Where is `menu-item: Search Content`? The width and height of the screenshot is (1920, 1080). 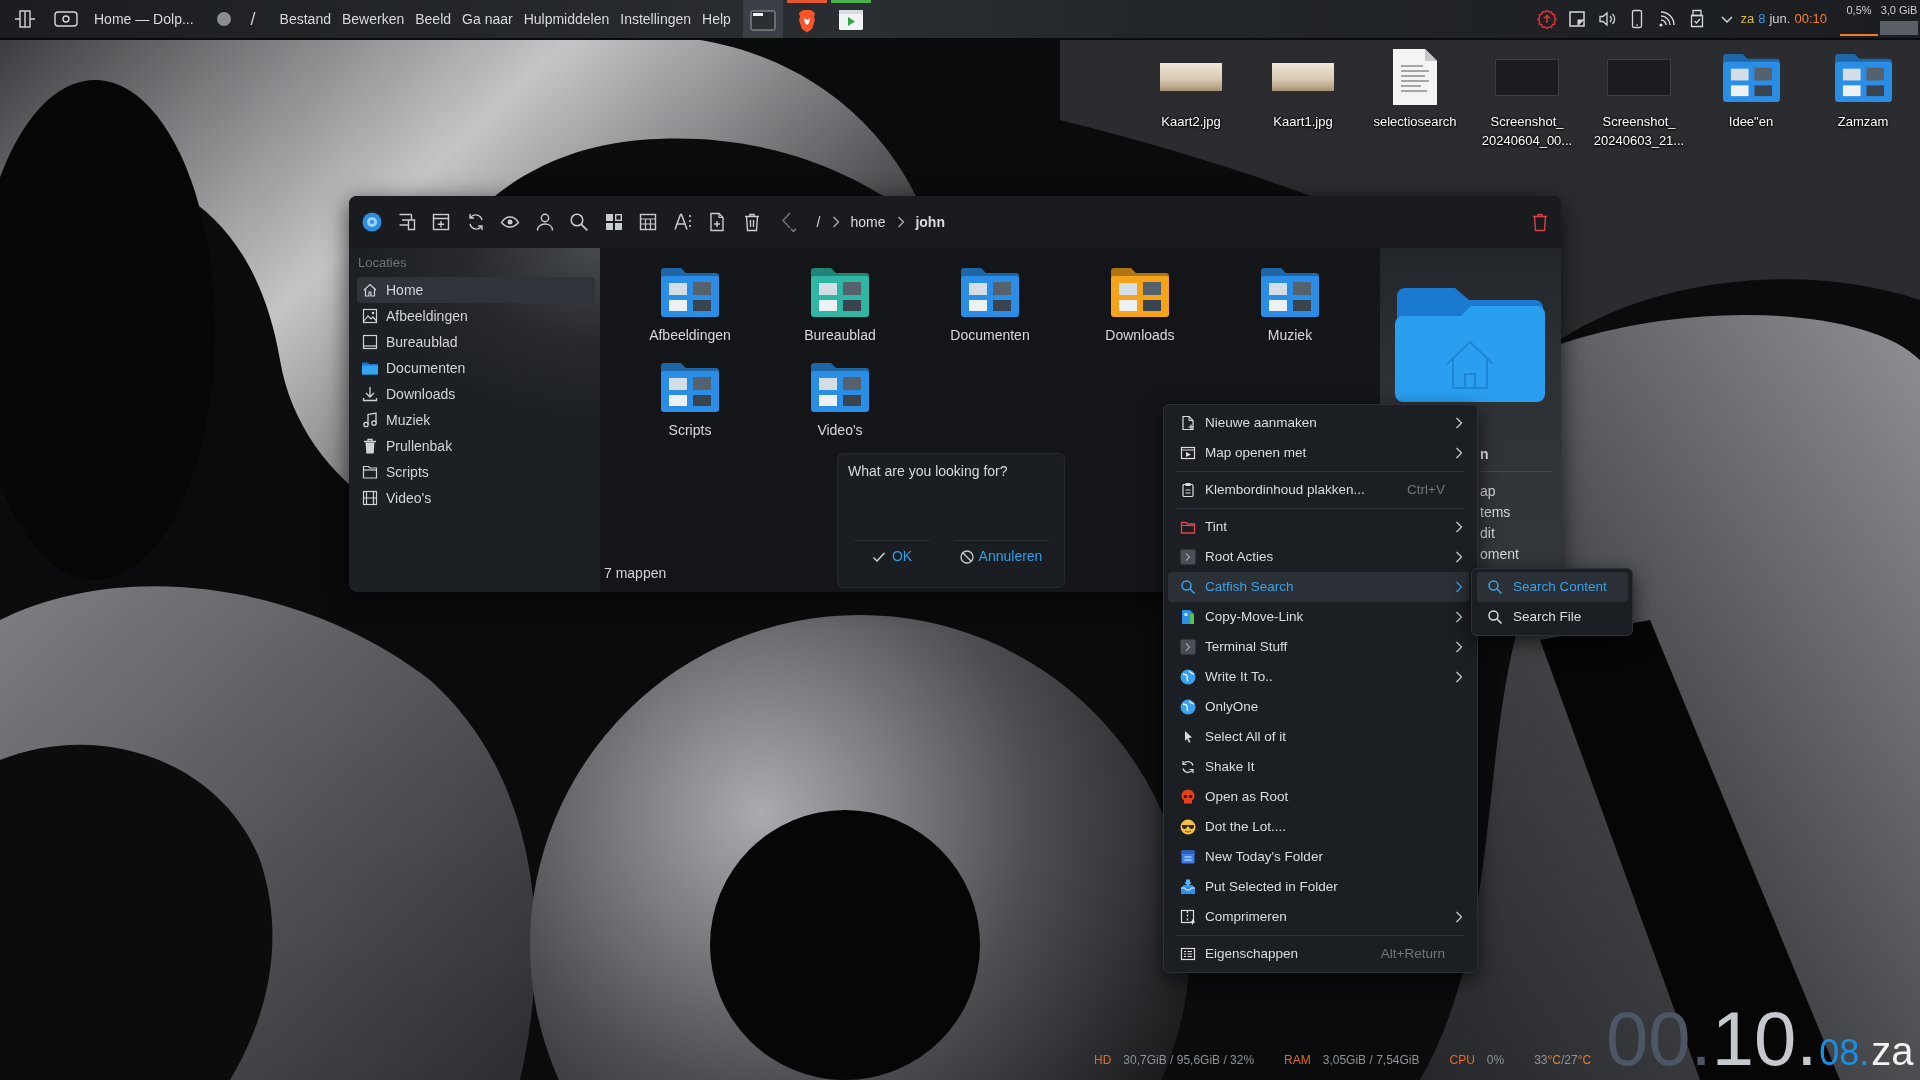
menu-item: Search Content is located at coordinates (1552, 587).